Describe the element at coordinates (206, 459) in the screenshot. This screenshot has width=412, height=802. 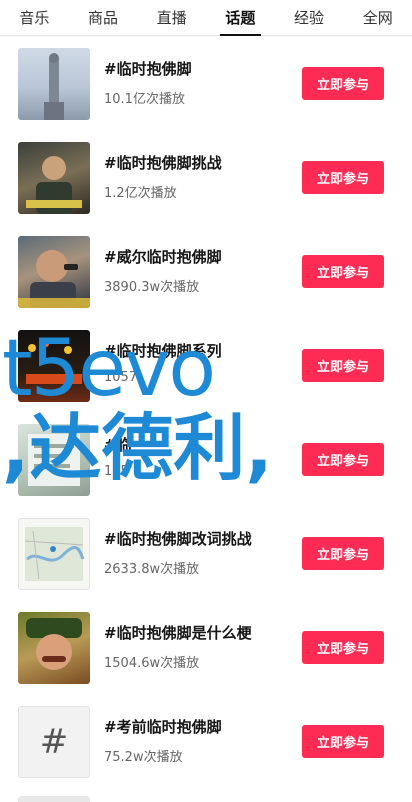
I see `topic-row: #临 155 立即参与` at that location.